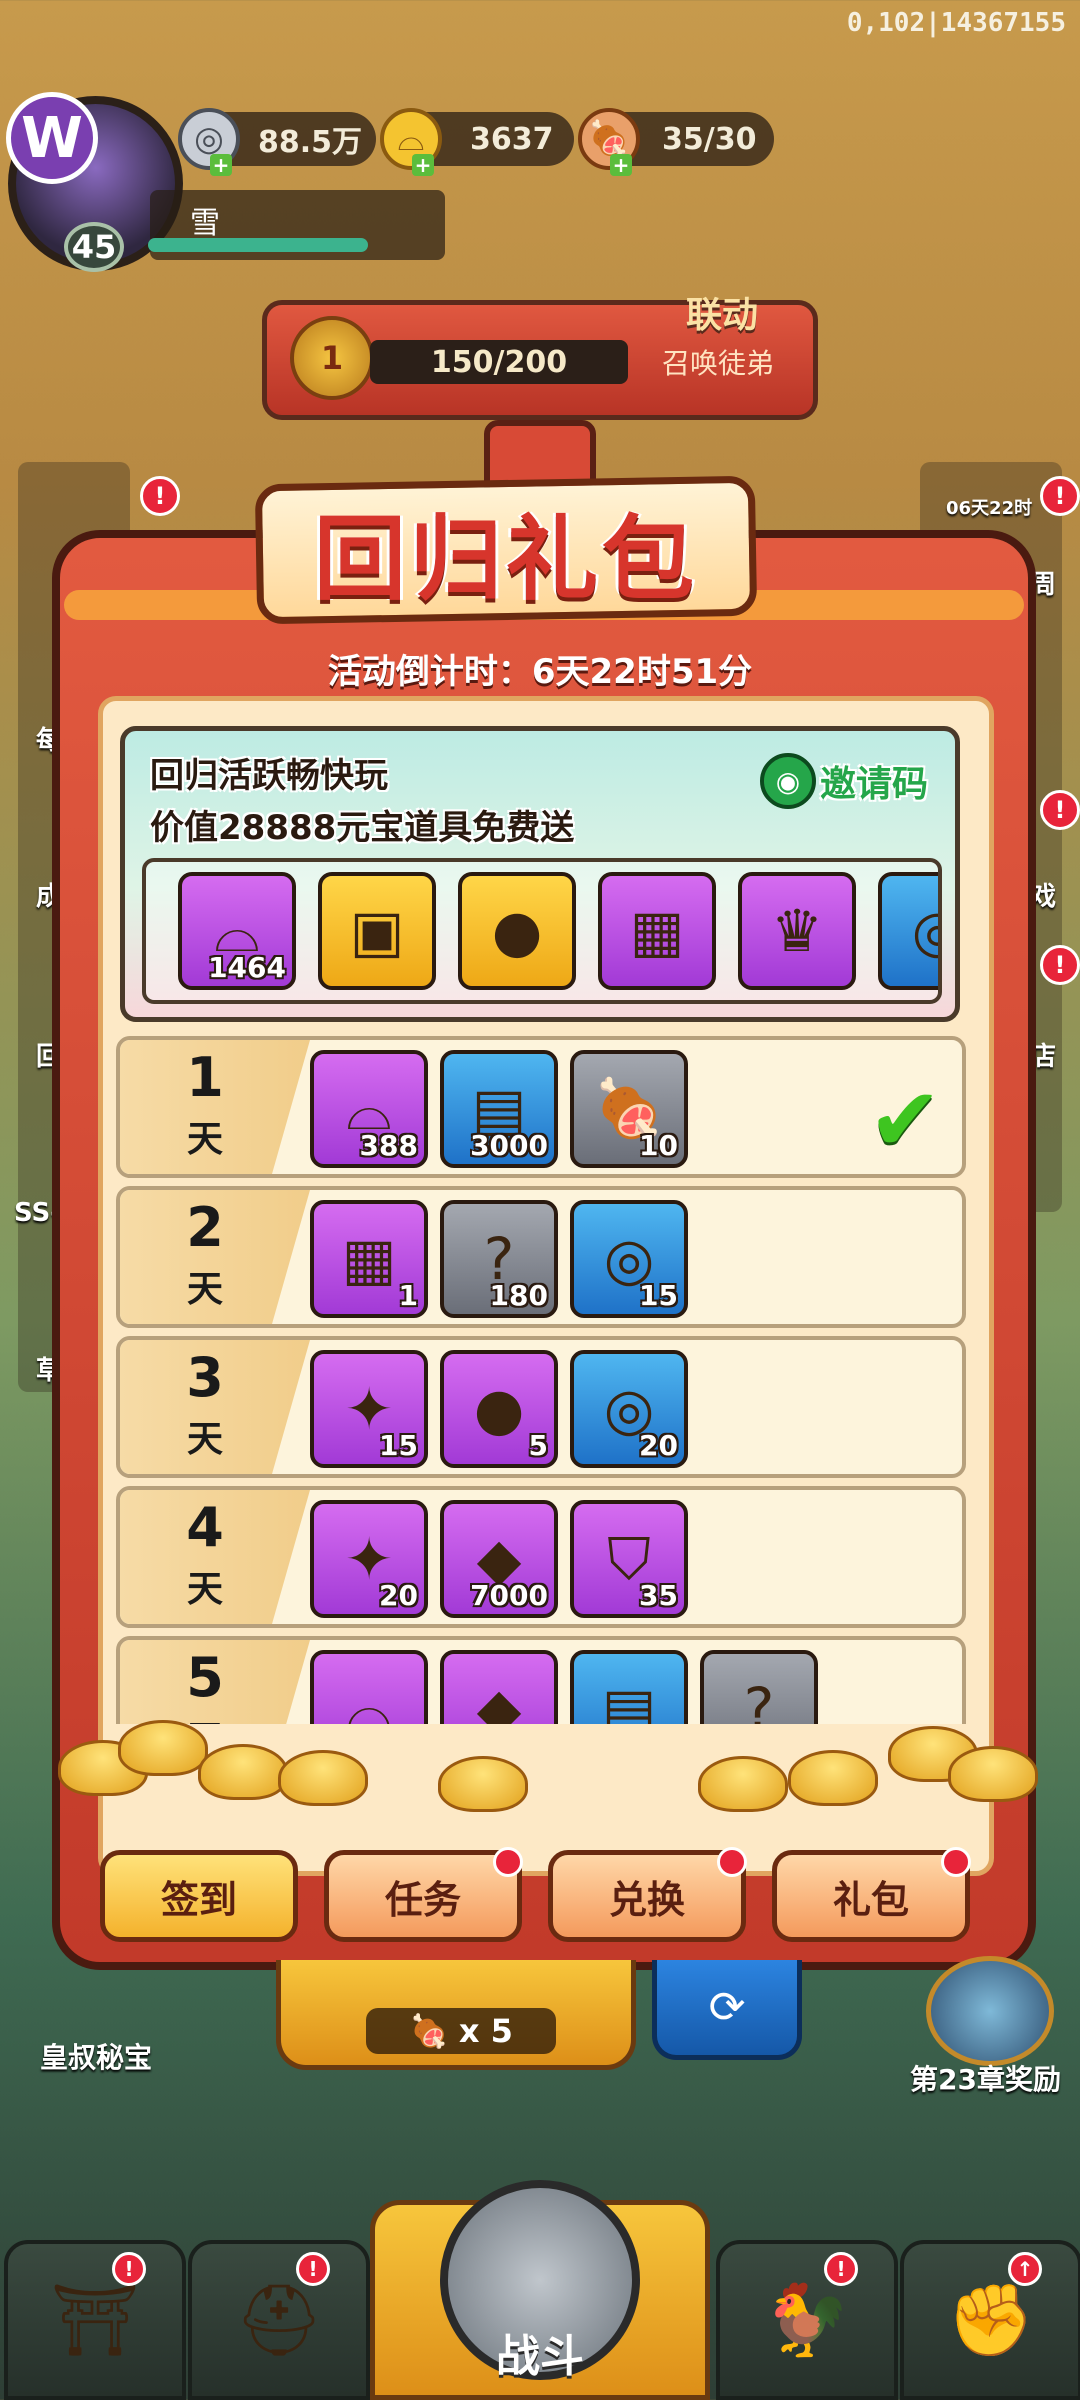 This screenshot has width=1080, height=2400. What do you see at coordinates (277, 142) in the screenshot?
I see `silver-resource: ◎ + 88.5万` at bounding box center [277, 142].